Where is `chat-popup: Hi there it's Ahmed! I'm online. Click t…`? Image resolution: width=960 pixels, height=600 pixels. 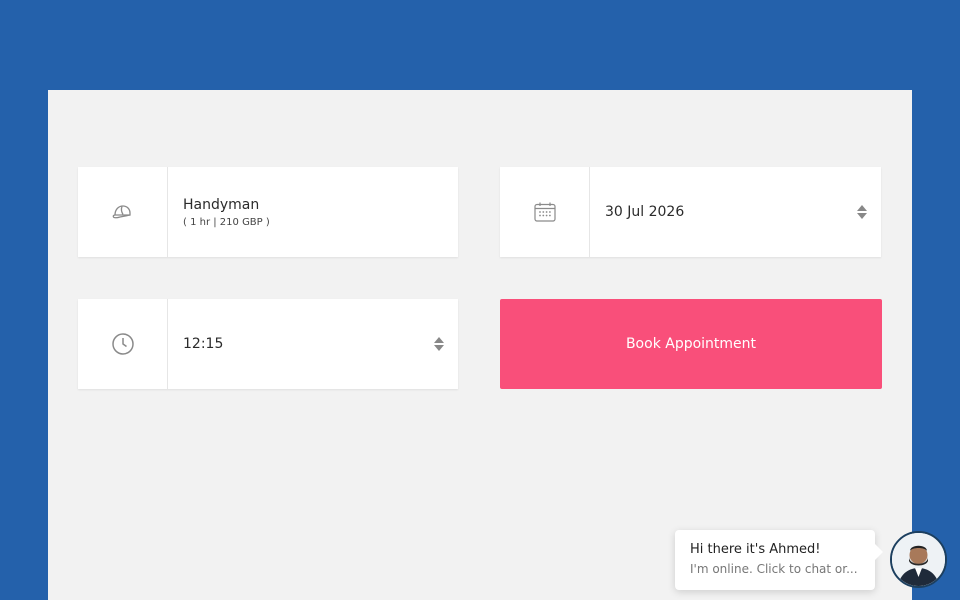
chat-popup: Hi there it's Ahmed! I'm online. Click t… is located at coordinates (779, 560).